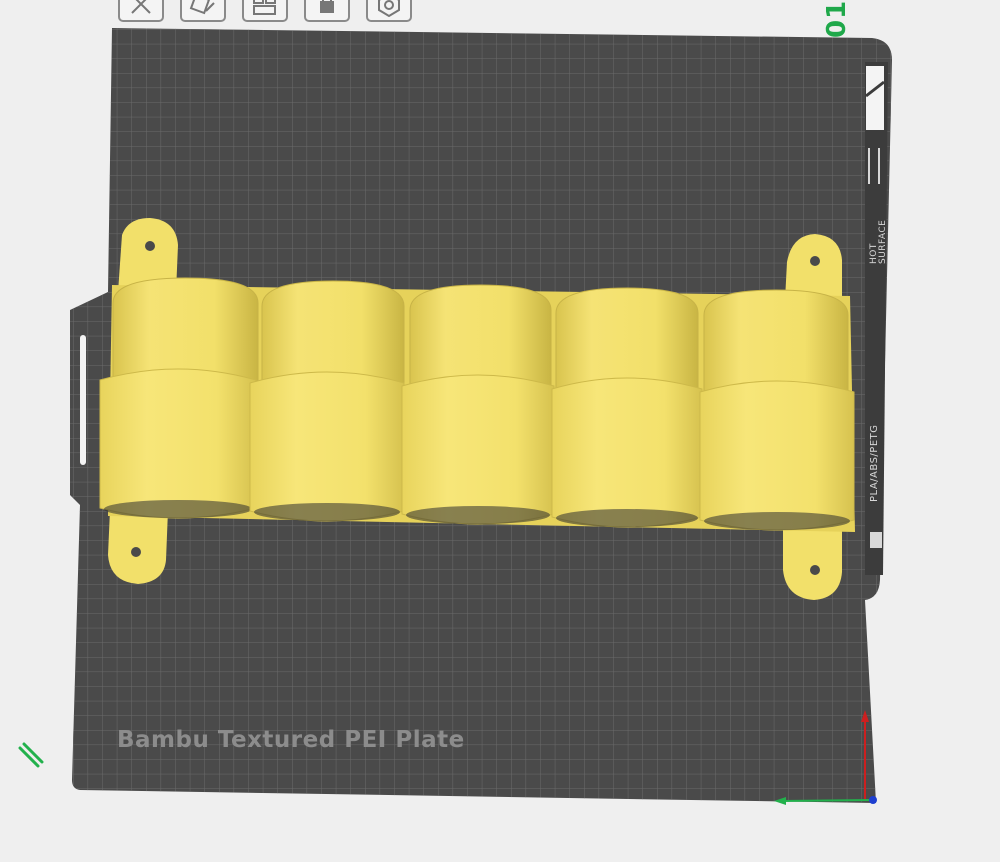 This screenshot has width=1000, height=862. Describe the element at coordinates (83, 400) in the screenshot. I see `plate-handle` at that location.